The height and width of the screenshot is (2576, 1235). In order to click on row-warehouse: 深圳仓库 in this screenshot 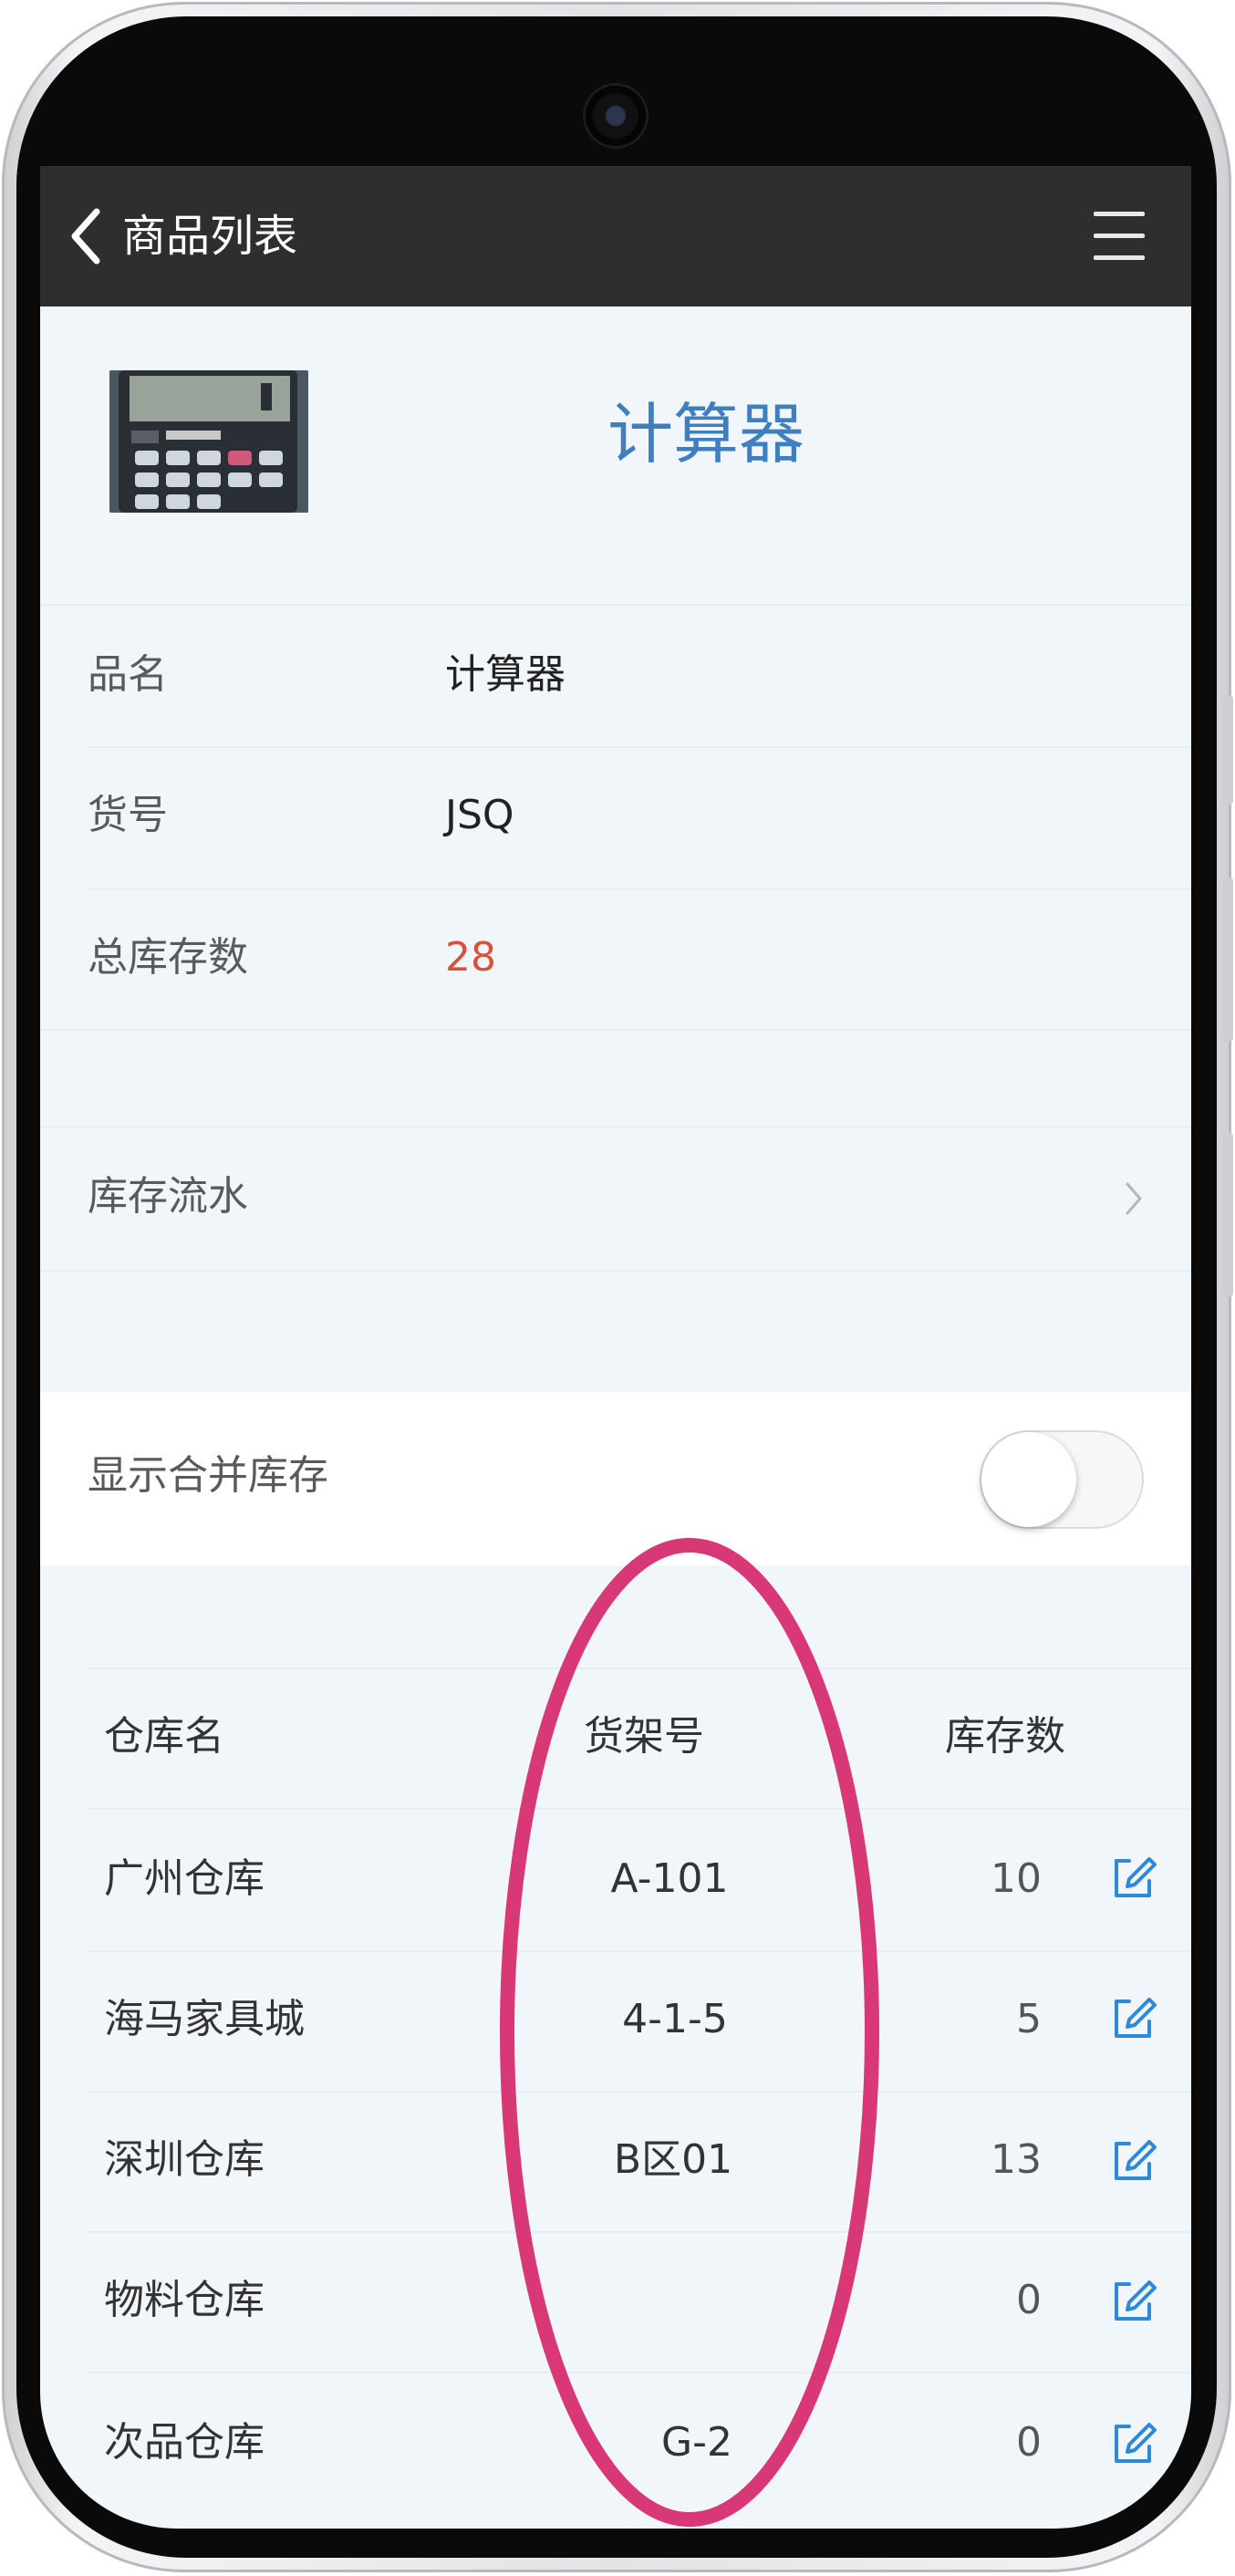, I will do `click(184, 2159)`.